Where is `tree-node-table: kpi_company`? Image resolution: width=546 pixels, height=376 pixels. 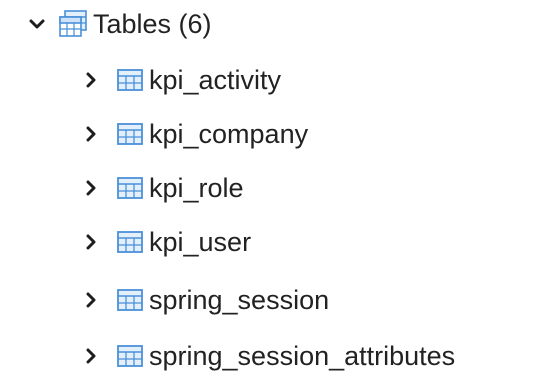
tree-node-table: kpi_company is located at coordinates (194, 134).